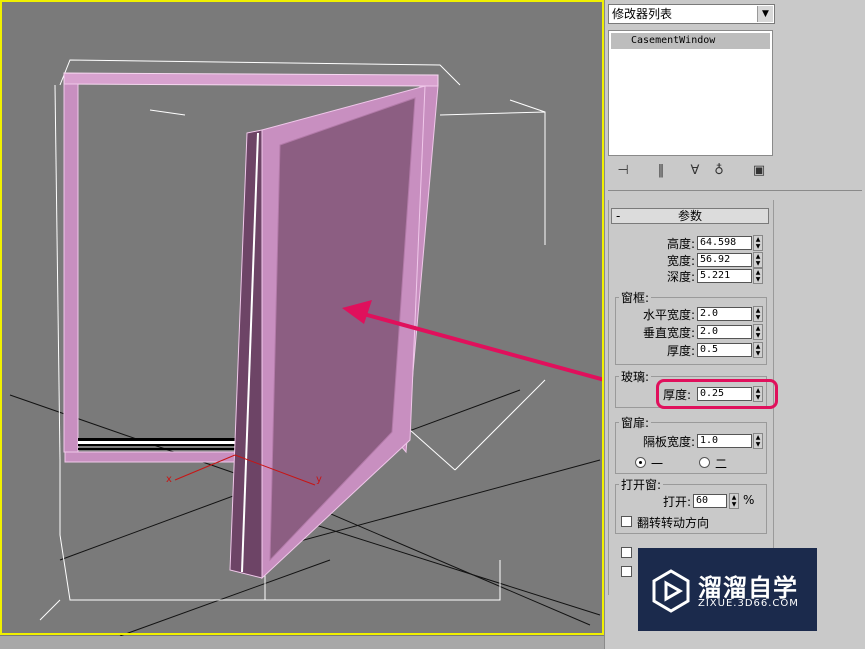 The height and width of the screenshot is (649, 865). I want to click on modifier-stack: CasementWindow, so click(690, 93).